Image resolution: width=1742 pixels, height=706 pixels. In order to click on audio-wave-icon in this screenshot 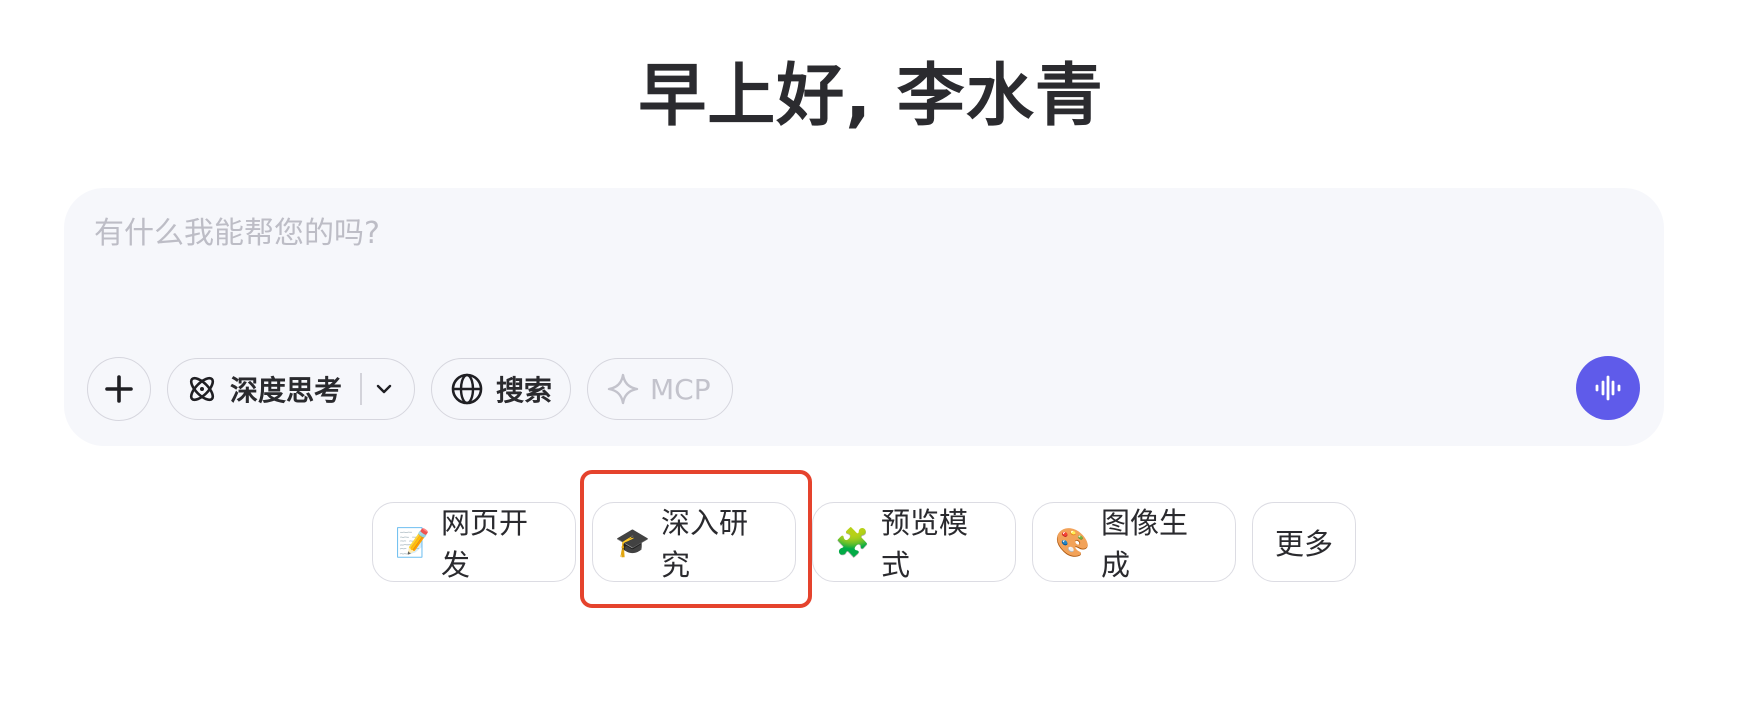, I will do `click(1608, 388)`.